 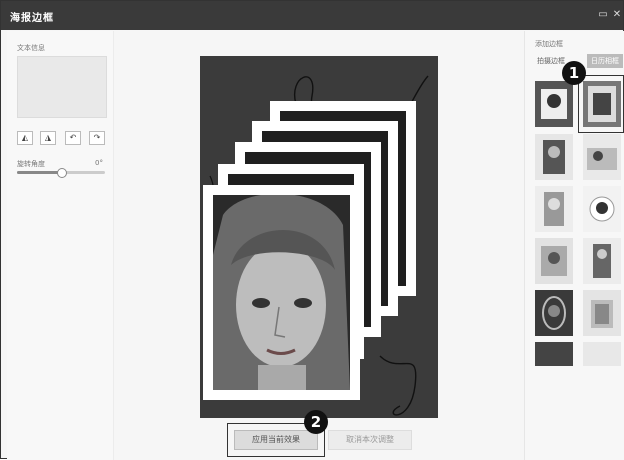 What do you see at coordinates (276, 440) in the screenshot?
I see `apply-effect-button: 应用当前效果` at bounding box center [276, 440].